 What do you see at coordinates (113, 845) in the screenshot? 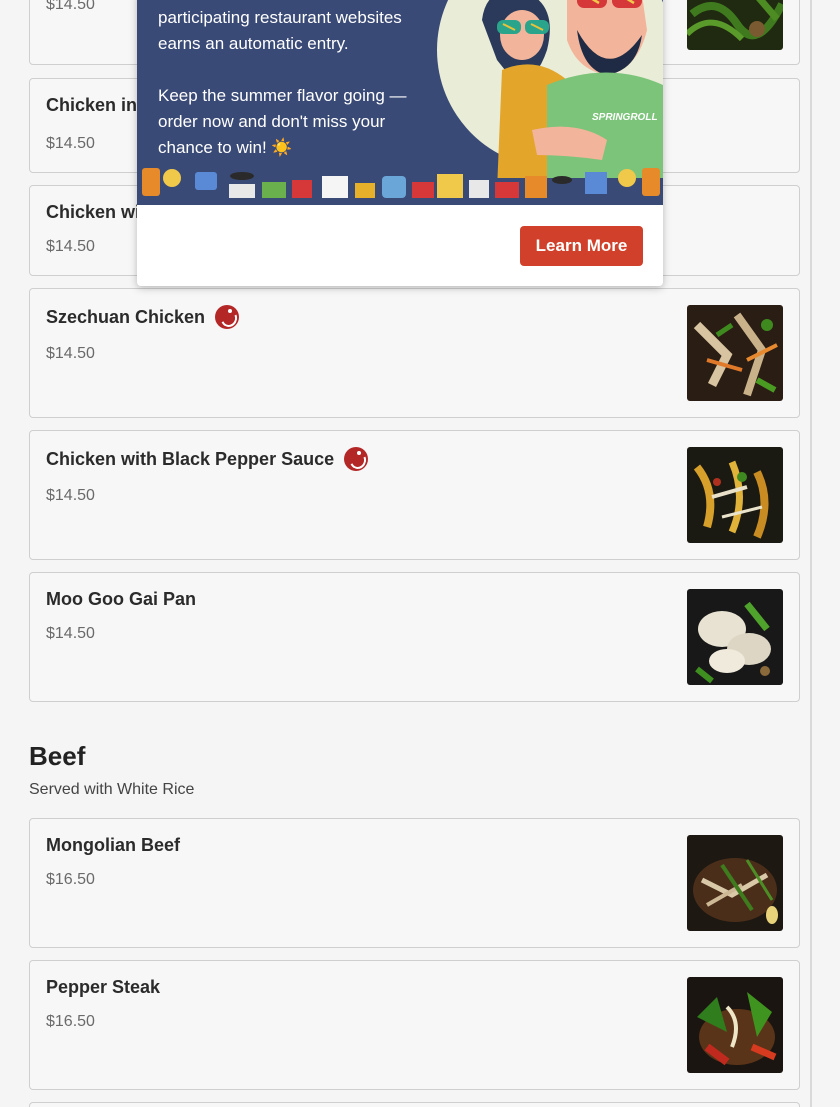
I see `menu-item-name: Mongolian Beef` at bounding box center [113, 845].